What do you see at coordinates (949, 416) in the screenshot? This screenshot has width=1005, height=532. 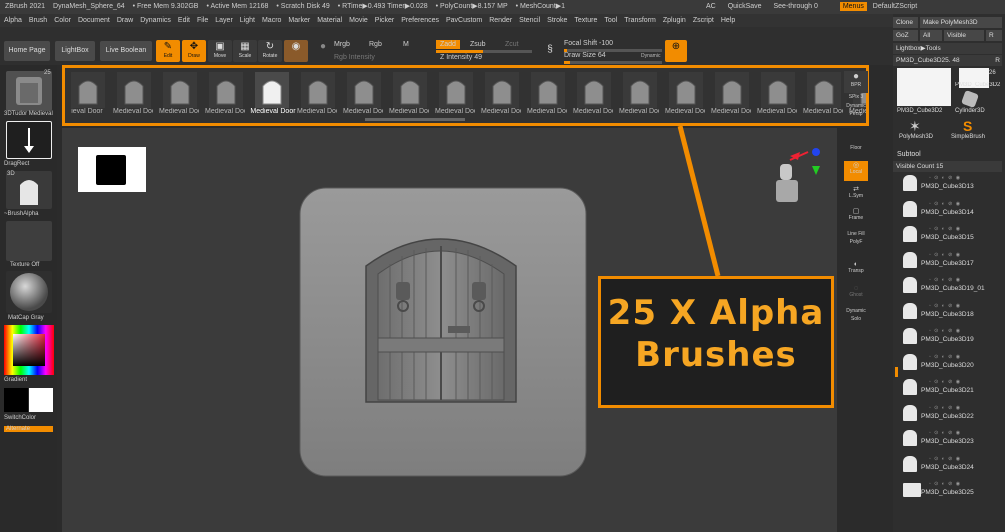 I see `subtool-row: ◦ ⊙ ◐ ⊘ ◉ PM3D_Cube3D22` at bounding box center [949, 416].